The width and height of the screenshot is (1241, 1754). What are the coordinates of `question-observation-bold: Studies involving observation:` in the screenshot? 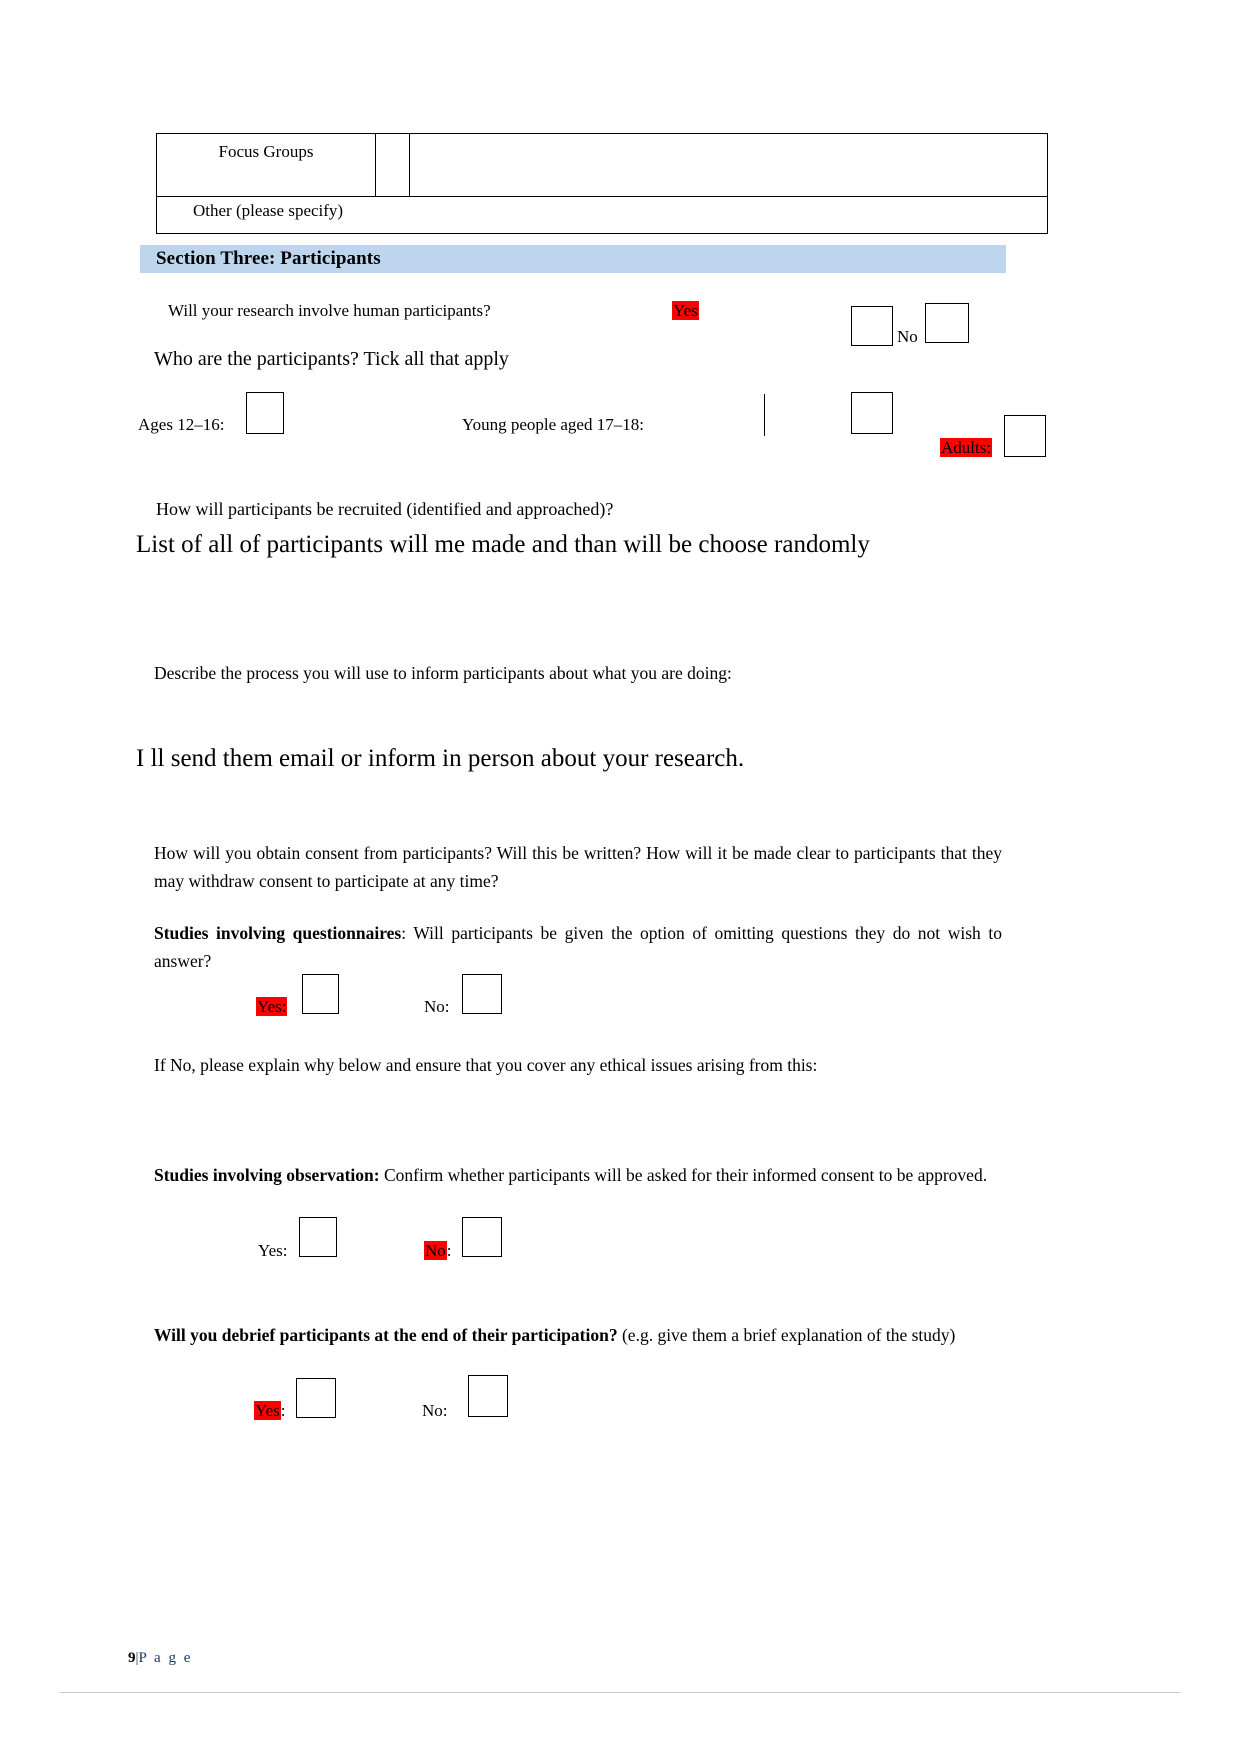 It's located at (267, 1175).